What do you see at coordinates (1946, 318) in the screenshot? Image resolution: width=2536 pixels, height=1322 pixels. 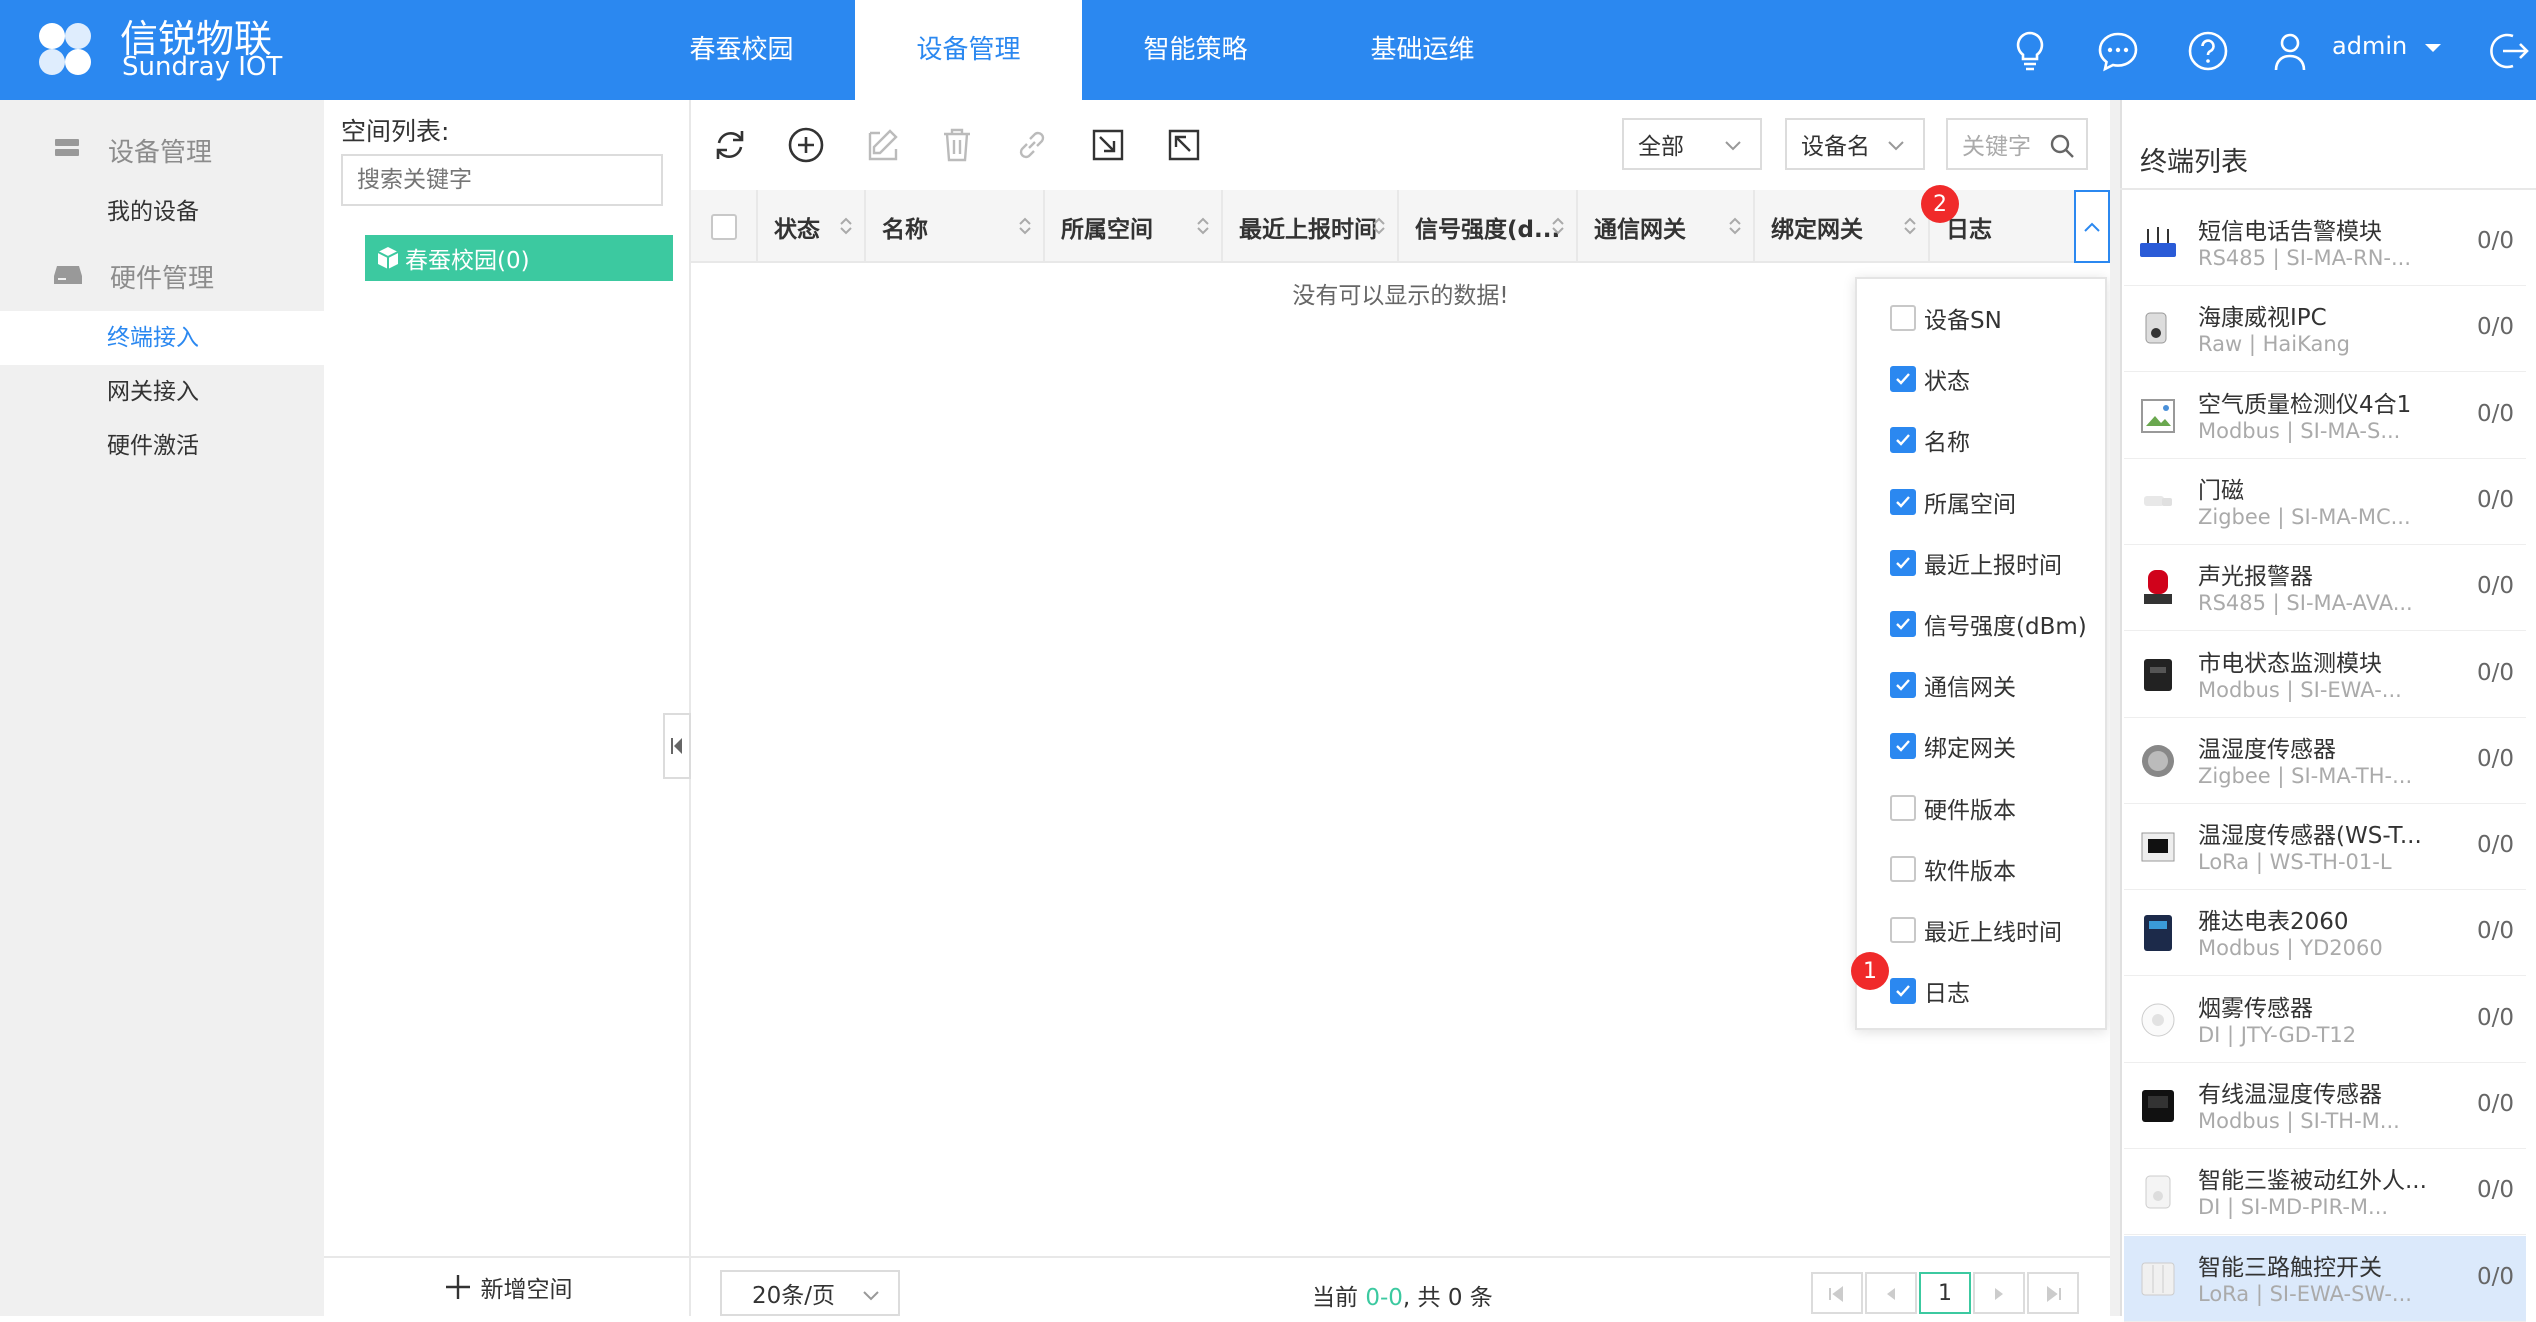 I see `column-option: 设备SN` at bounding box center [1946, 318].